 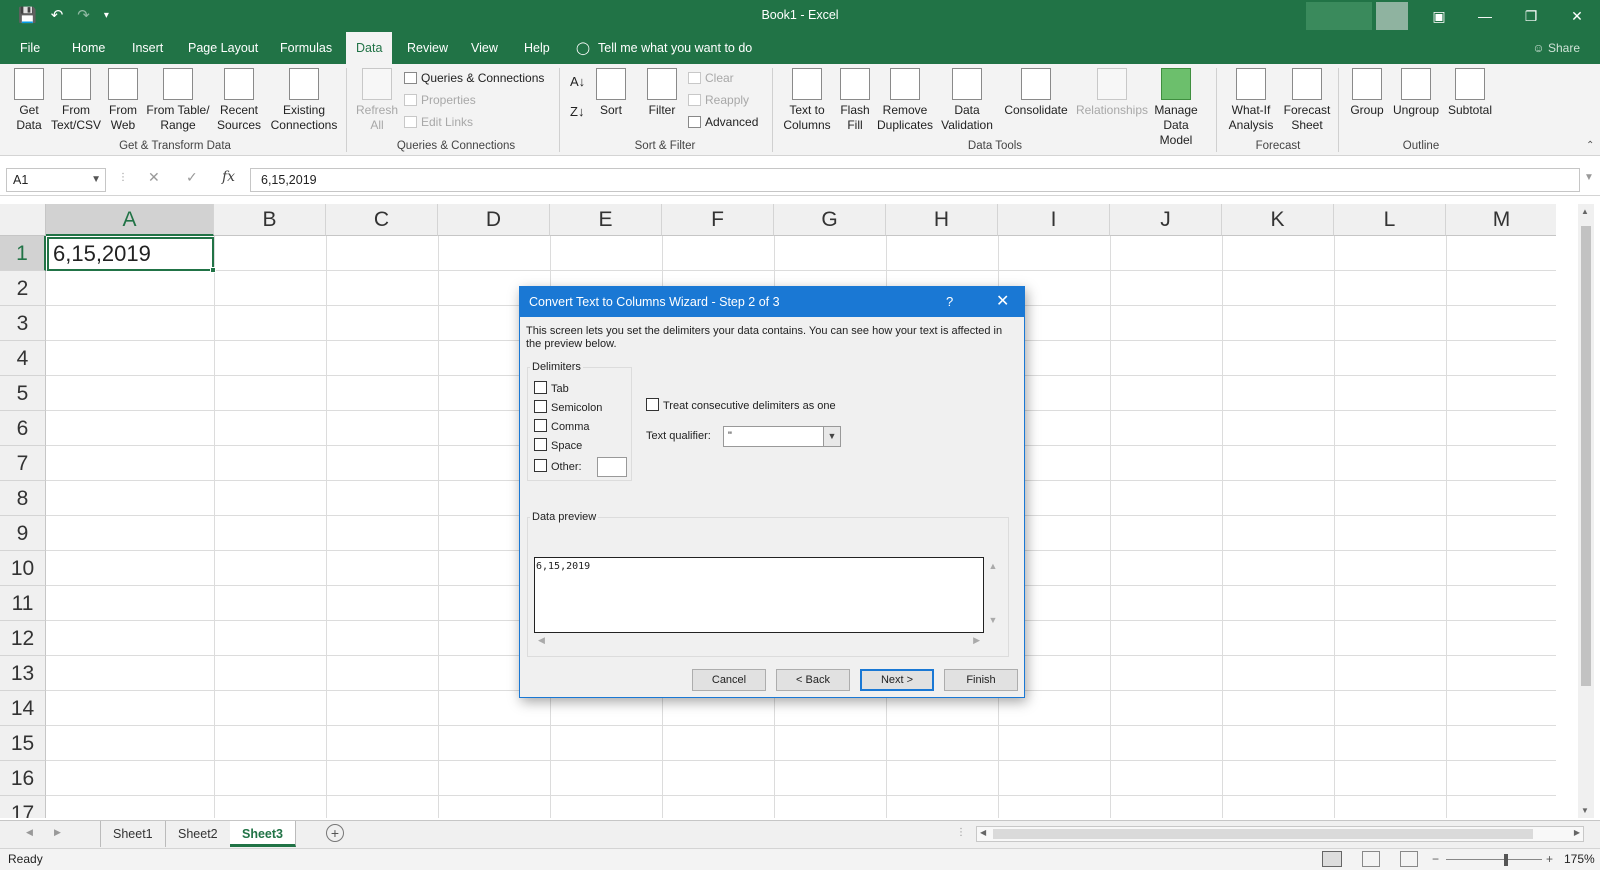 What do you see at coordinates (782, 436) in the screenshot?
I see `text-qualifier-select: " ▼` at bounding box center [782, 436].